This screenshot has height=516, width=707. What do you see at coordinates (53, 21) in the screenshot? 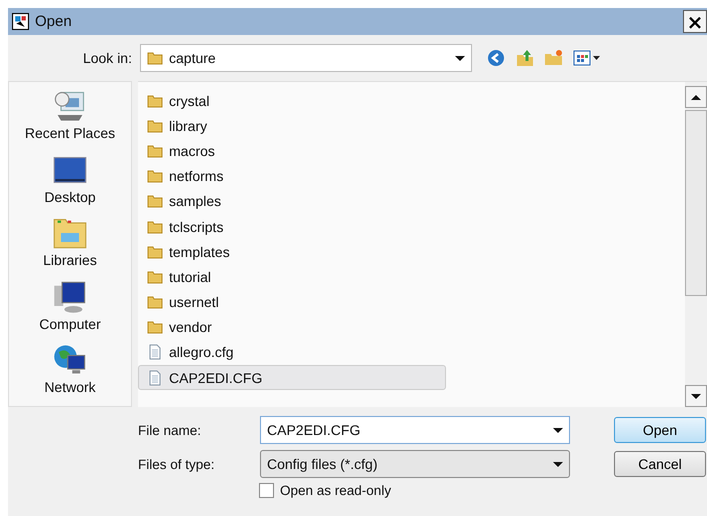
I see `window-title: Open` at bounding box center [53, 21].